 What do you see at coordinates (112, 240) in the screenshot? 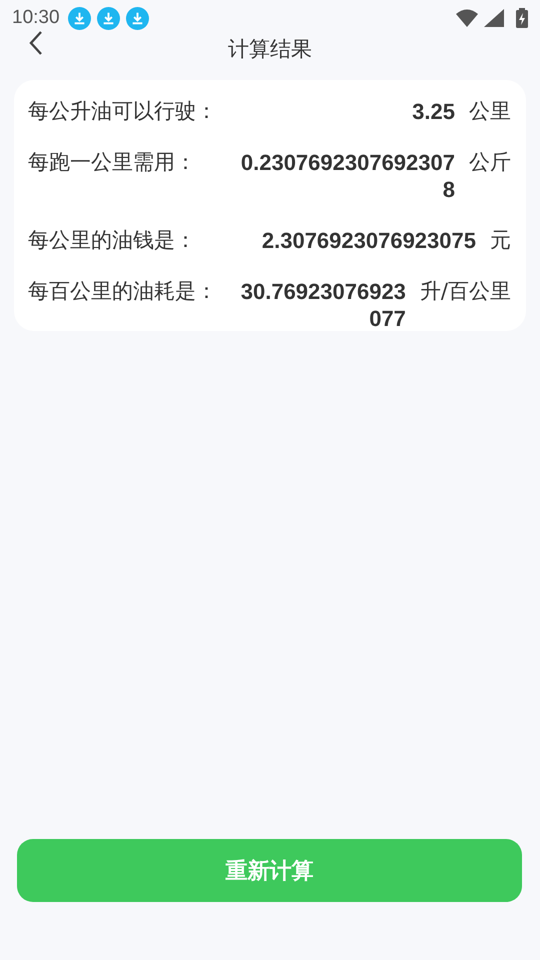
I see `result-label: 每公里的油钱是：` at bounding box center [112, 240].